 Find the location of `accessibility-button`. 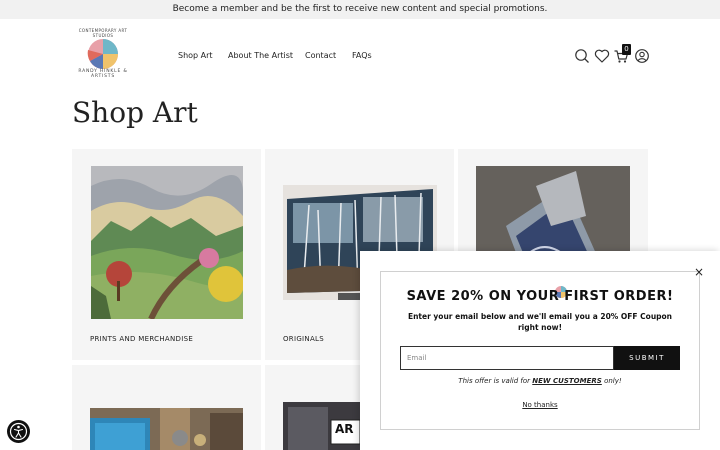

accessibility-button is located at coordinates (18, 431).